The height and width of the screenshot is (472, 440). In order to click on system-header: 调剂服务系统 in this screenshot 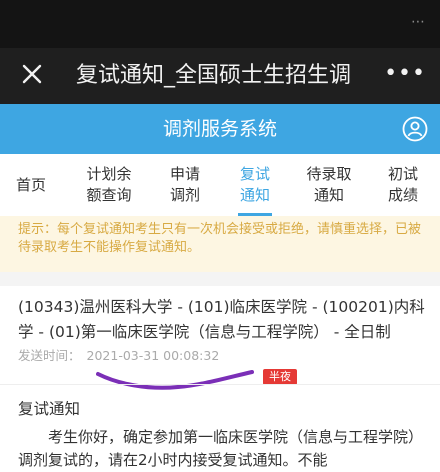, I will do `click(220, 129)`.